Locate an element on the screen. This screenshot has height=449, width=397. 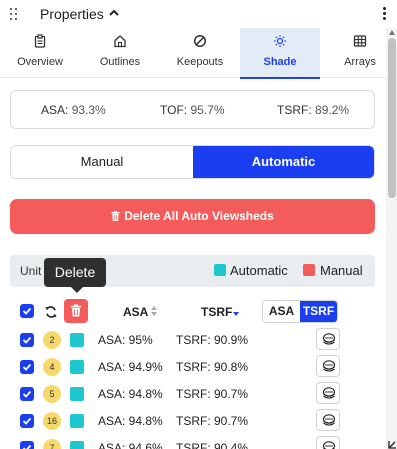
unit-number-badge: 2 is located at coordinates (52, 340).